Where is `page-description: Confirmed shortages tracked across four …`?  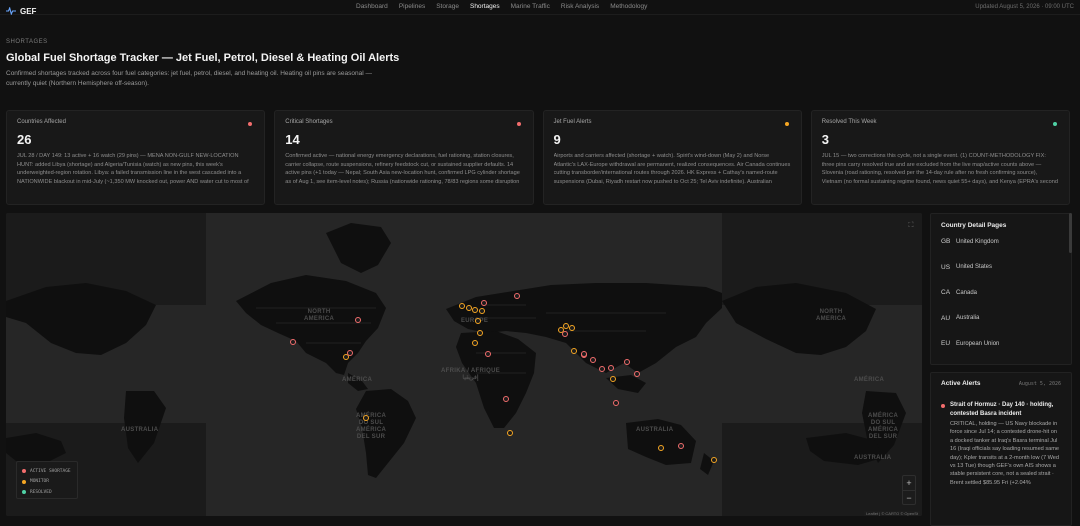 page-description: Confirmed shortages tracked across four … is located at coordinates (189, 78).